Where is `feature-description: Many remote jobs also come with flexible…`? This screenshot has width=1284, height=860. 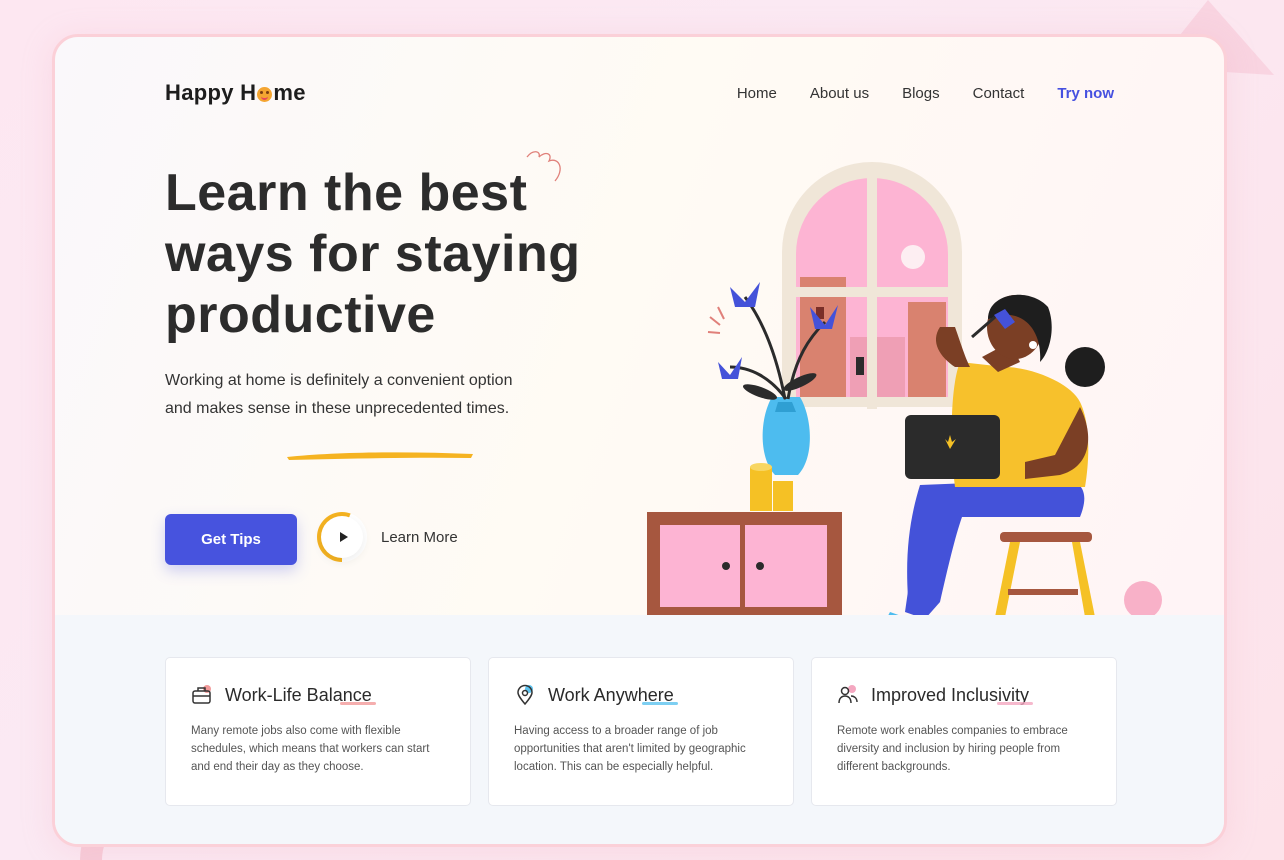
feature-description: Many remote jobs also come with flexible… is located at coordinates (310, 749).